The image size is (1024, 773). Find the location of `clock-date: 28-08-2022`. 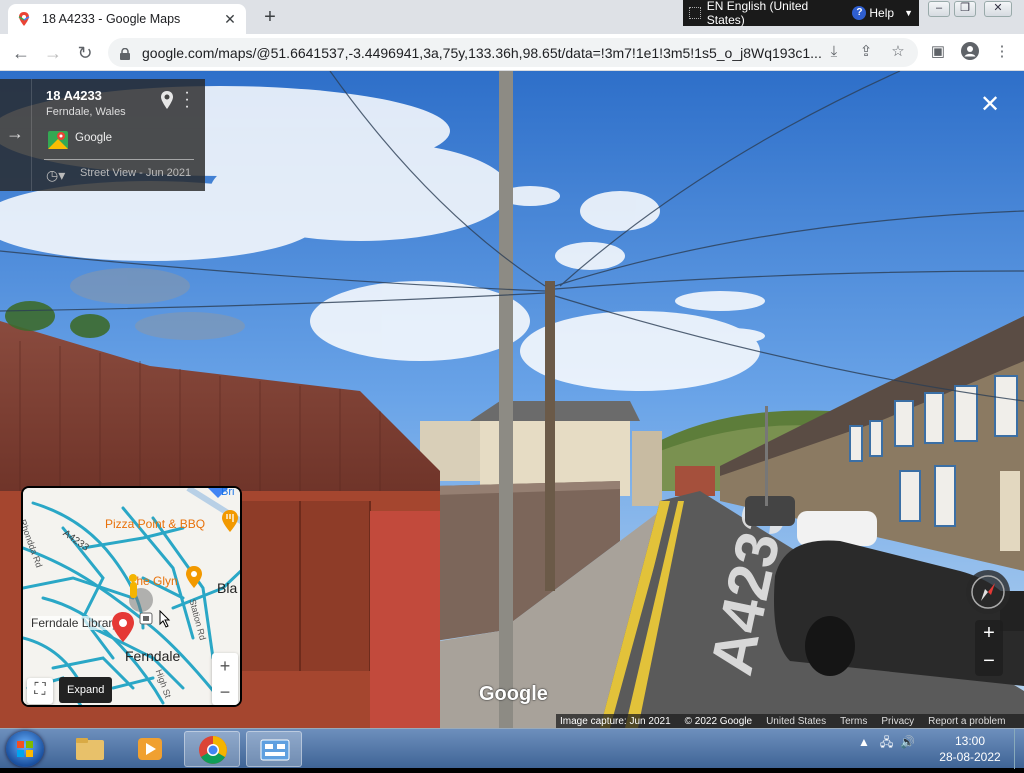

clock-date: 28-08-2022 is located at coordinates (970, 757).